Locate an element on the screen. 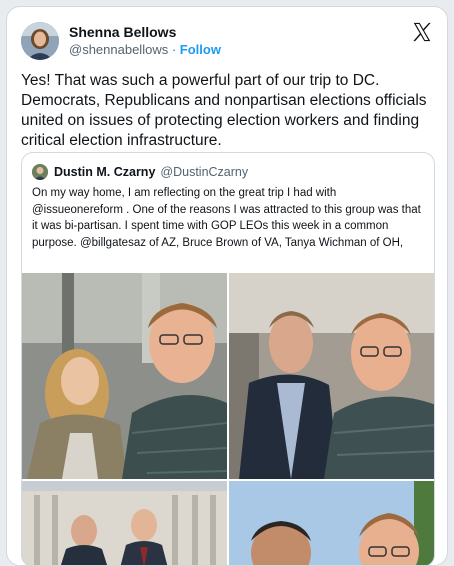  author-avatar is located at coordinates (40, 41).